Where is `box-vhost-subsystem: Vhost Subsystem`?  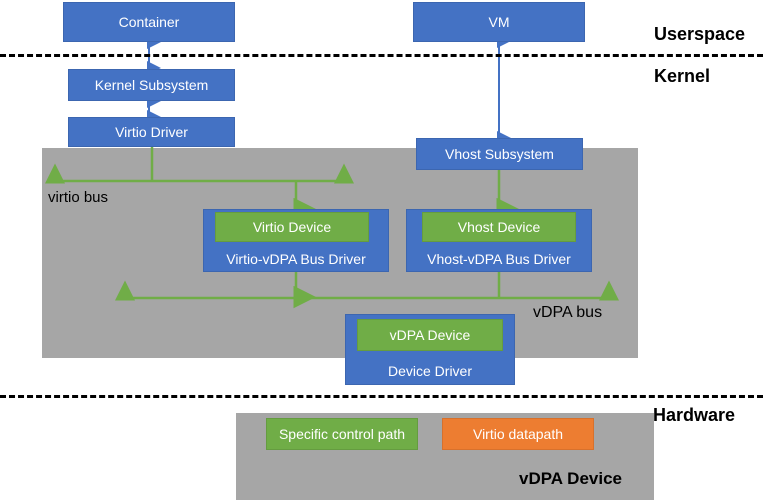 box-vhost-subsystem: Vhost Subsystem is located at coordinates (499, 154).